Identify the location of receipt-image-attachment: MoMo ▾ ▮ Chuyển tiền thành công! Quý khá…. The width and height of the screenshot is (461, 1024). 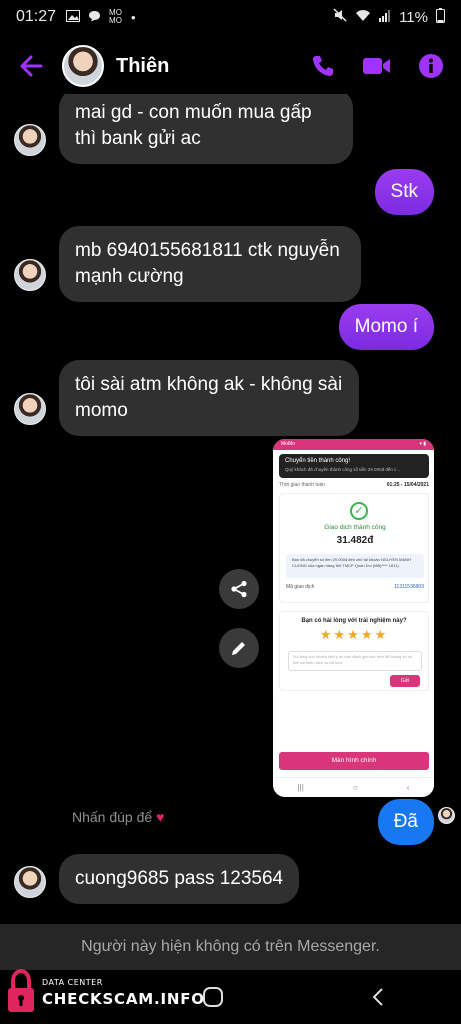
(353, 618).